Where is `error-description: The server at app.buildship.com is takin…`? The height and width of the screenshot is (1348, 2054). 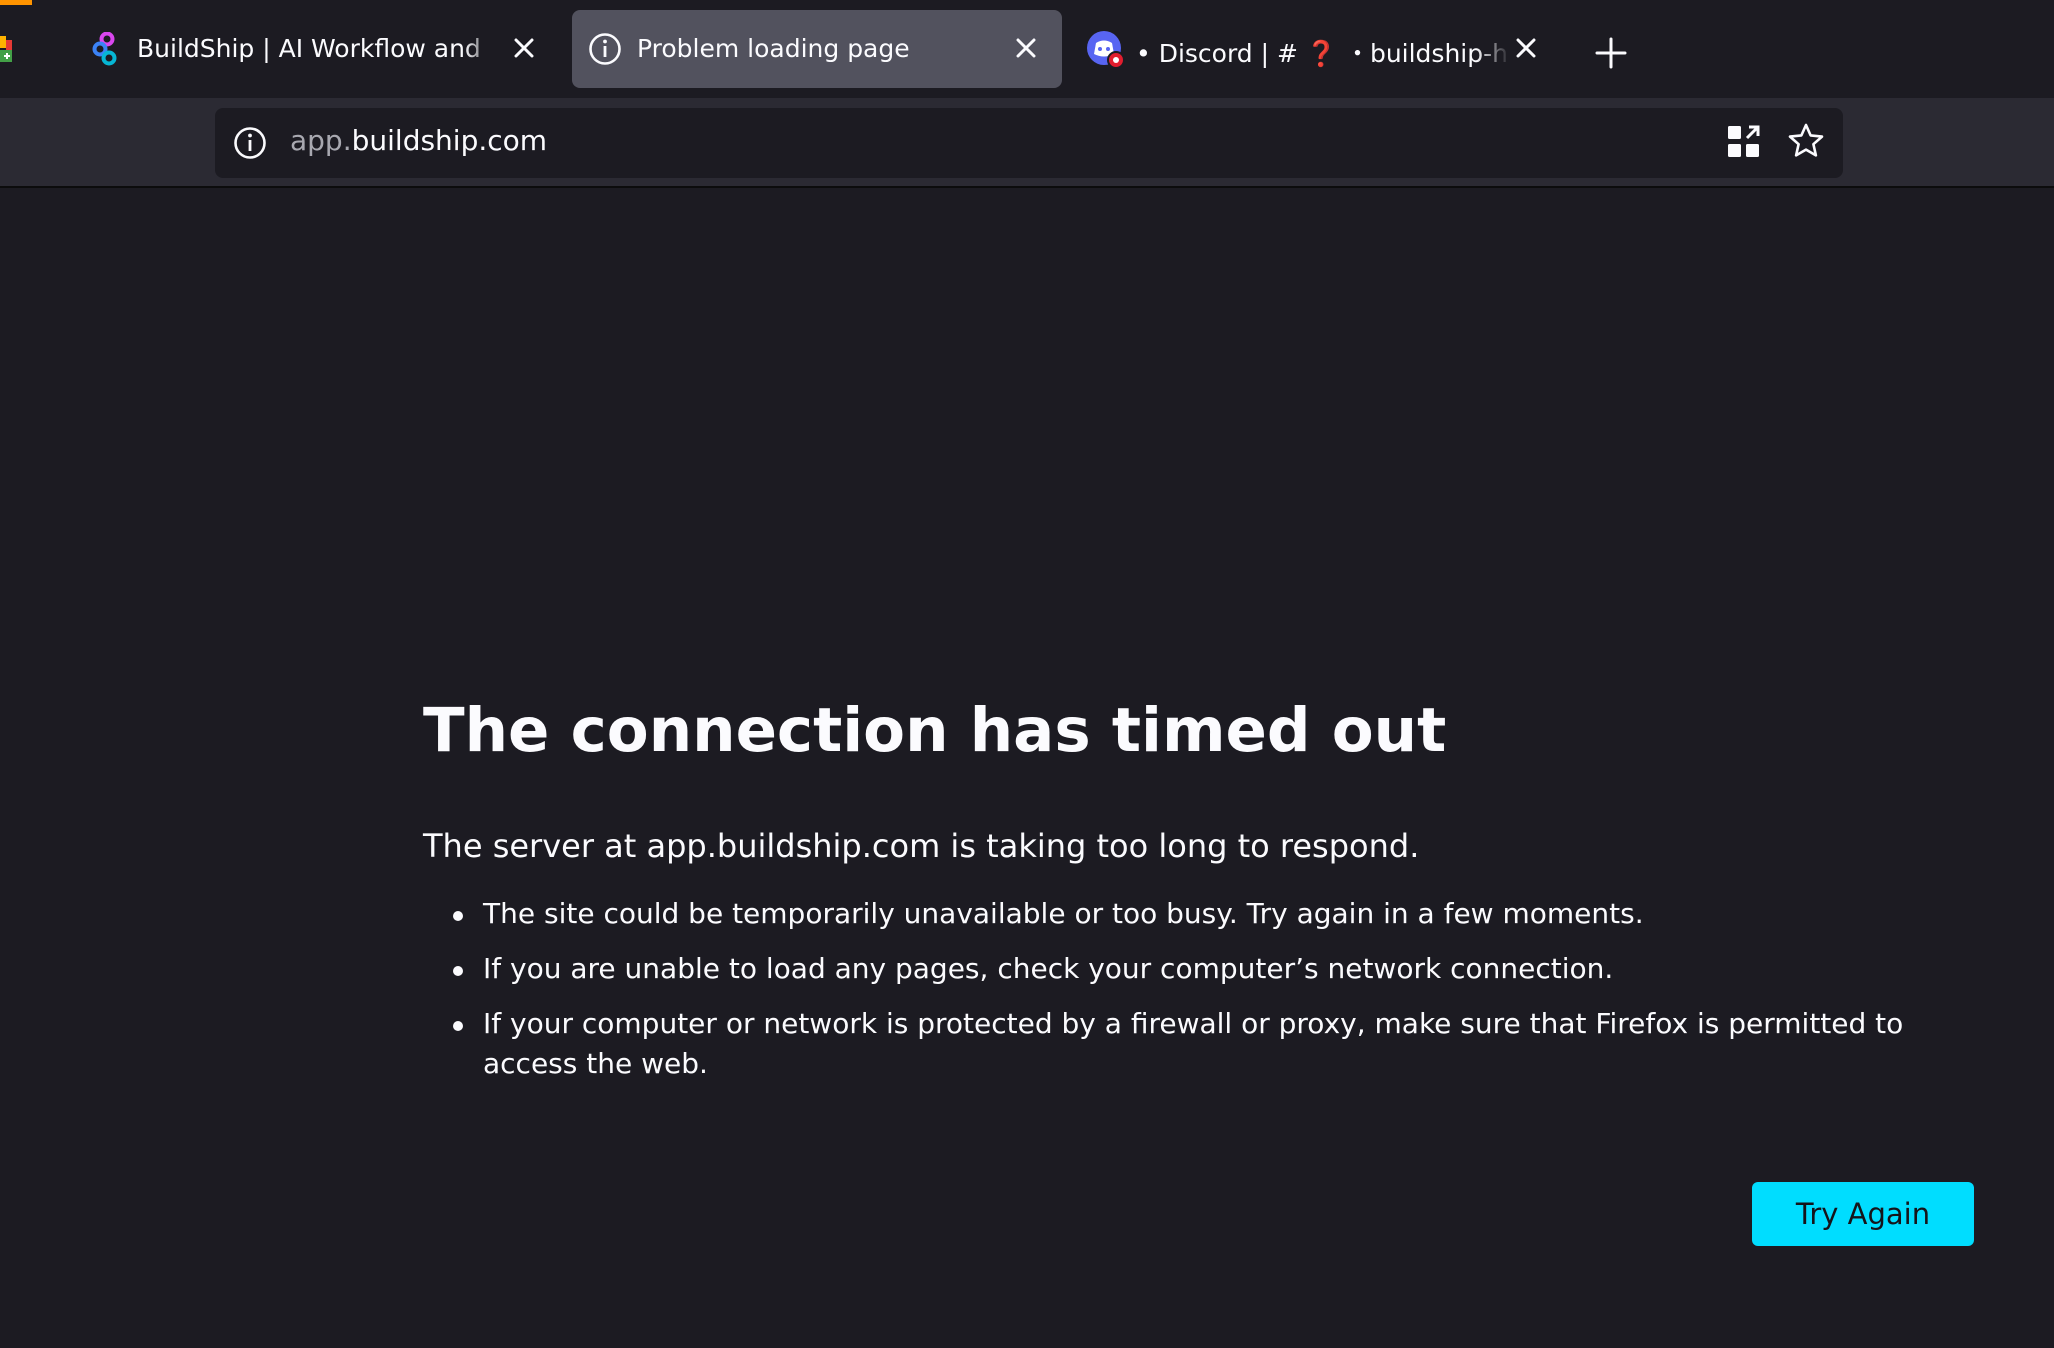 error-description: The server at app.buildship.com is takin… is located at coordinates (921, 846).